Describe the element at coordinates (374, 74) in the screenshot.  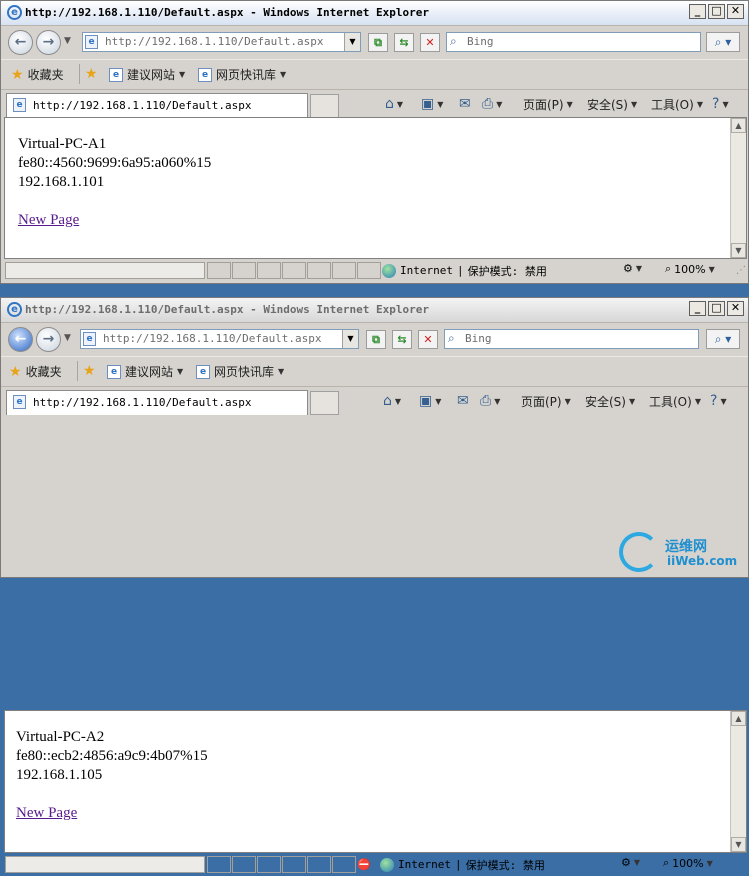
I see `favorites-bar: ★ 收藏夹 ★ e 建议网站 ▼ e 网页快讯库 ▼` at that location.